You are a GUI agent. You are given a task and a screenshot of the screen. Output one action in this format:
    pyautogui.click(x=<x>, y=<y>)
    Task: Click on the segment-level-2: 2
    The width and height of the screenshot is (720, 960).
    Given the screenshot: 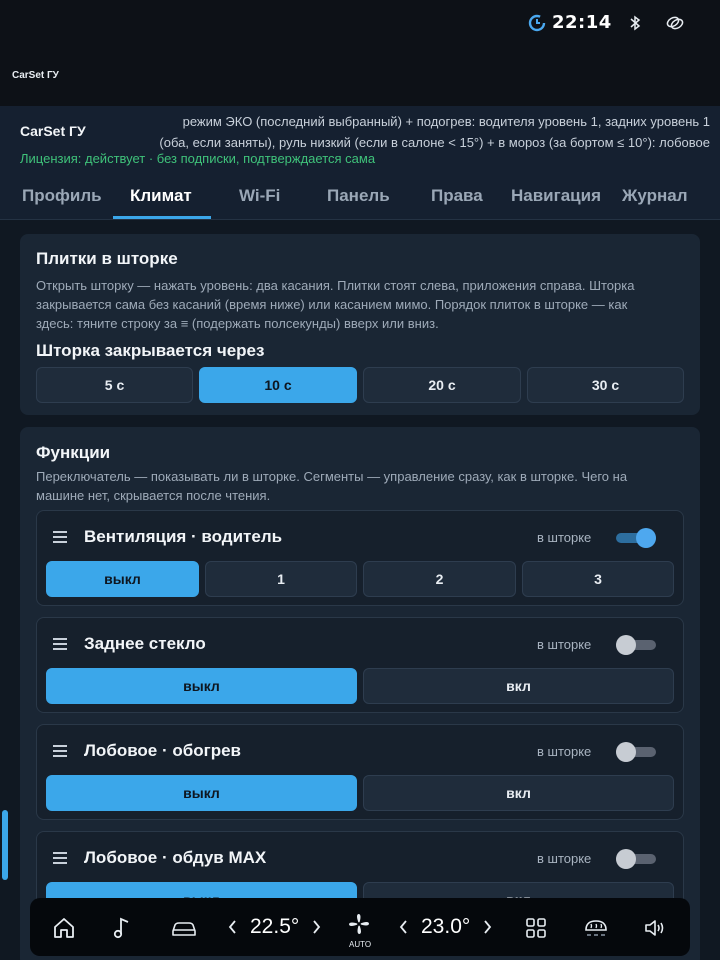 What is the action you would take?
    pyautogui.click(x=439, y=579)
    